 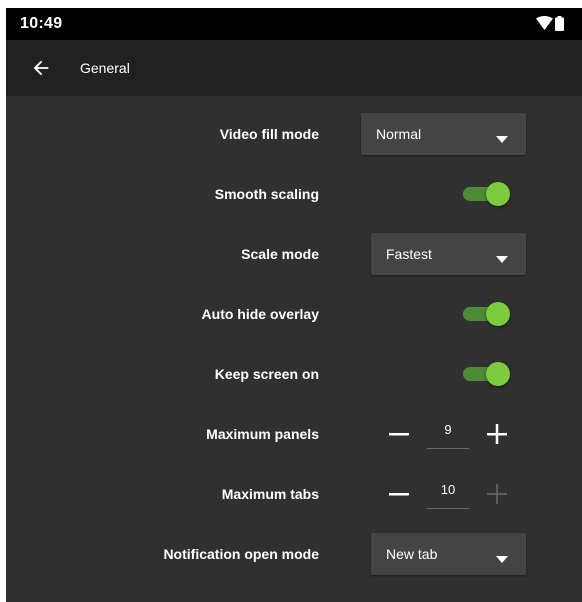 What do you see at coordinates (448, 494) in the screenshot?
I see `maximum-tabs-value: 10` at bounding box center [448, 494].